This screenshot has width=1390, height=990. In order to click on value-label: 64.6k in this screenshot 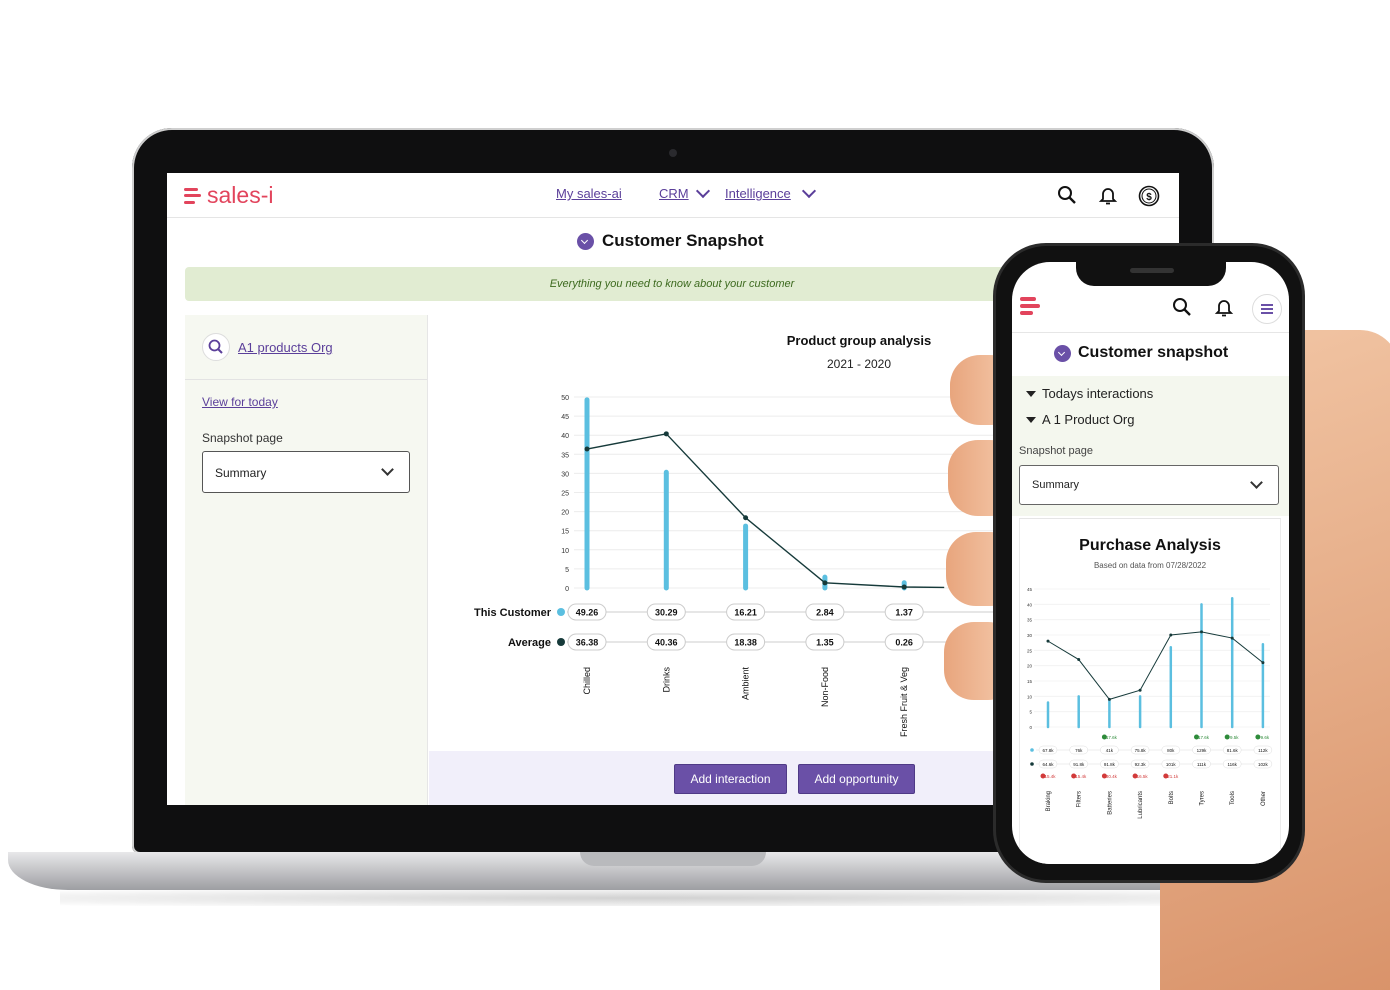, I will do `click(1048, 764)`.